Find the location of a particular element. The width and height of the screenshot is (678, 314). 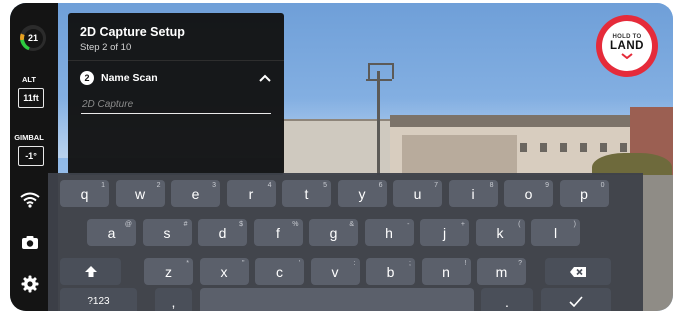

key-label: i is located at coordinates (473, 193).